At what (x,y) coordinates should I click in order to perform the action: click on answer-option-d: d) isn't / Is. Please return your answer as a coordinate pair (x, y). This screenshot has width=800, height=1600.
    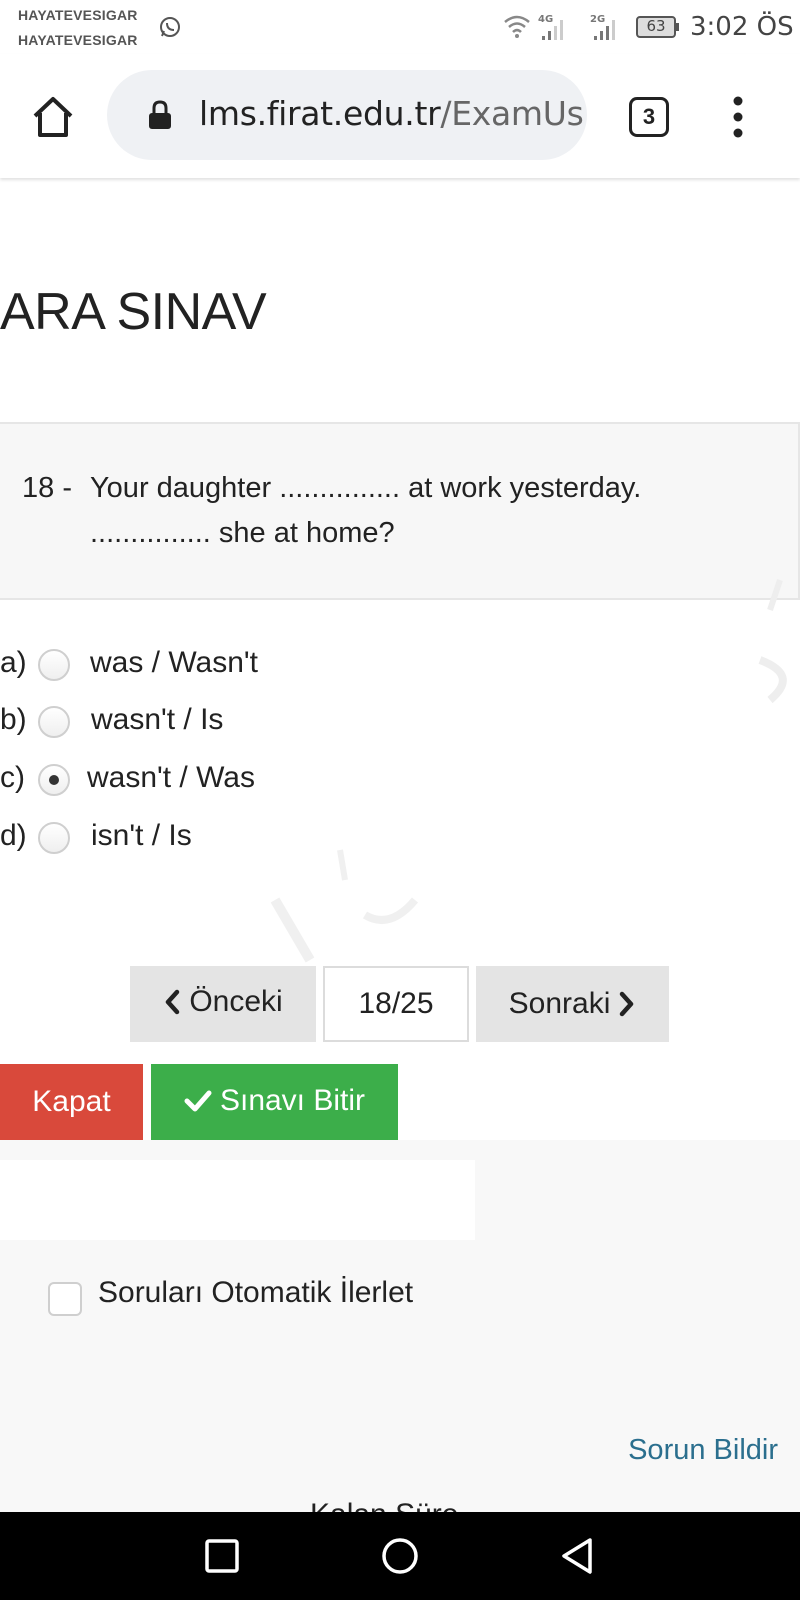
    Looking at the image, I should click on (250, 839).